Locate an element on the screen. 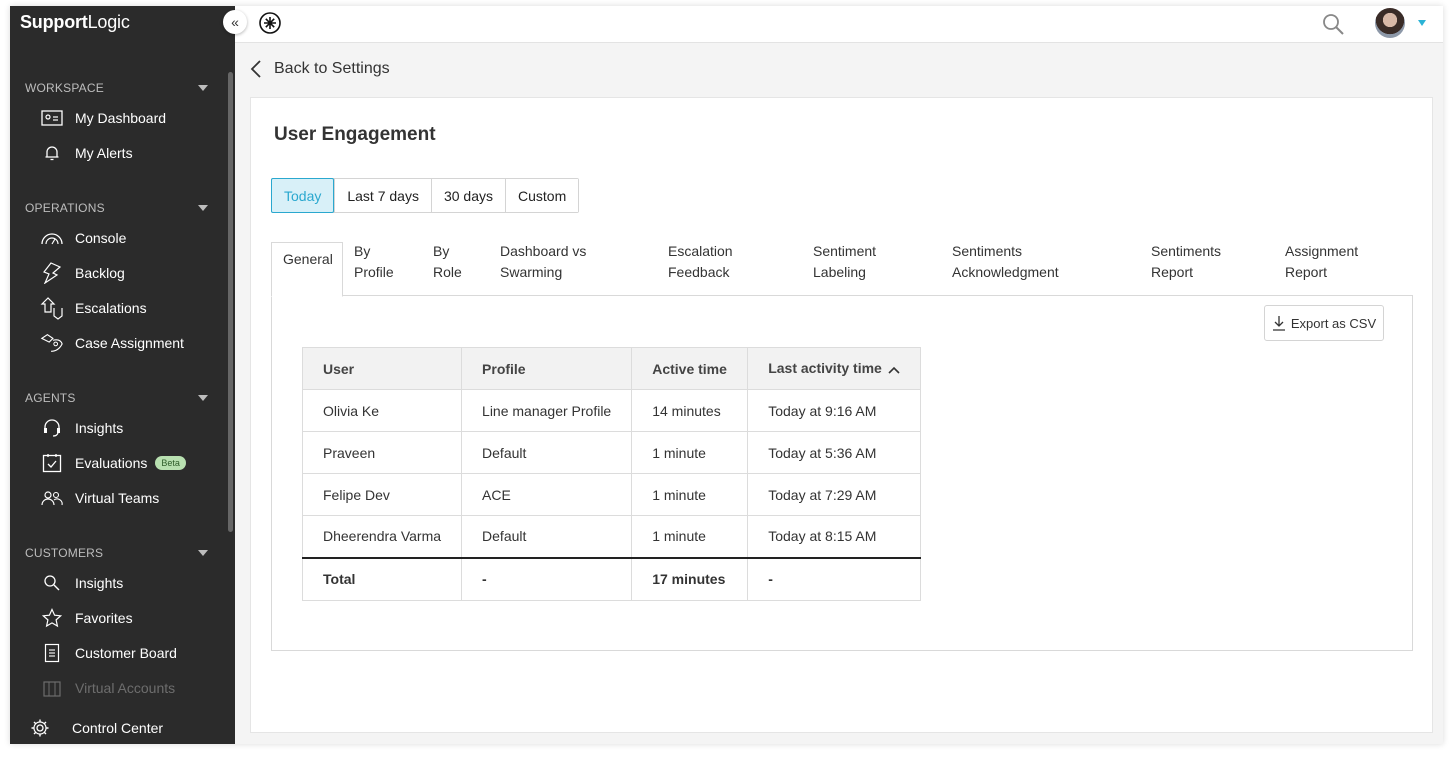  logo: SupportLogic is located at coordinates (75, 22).